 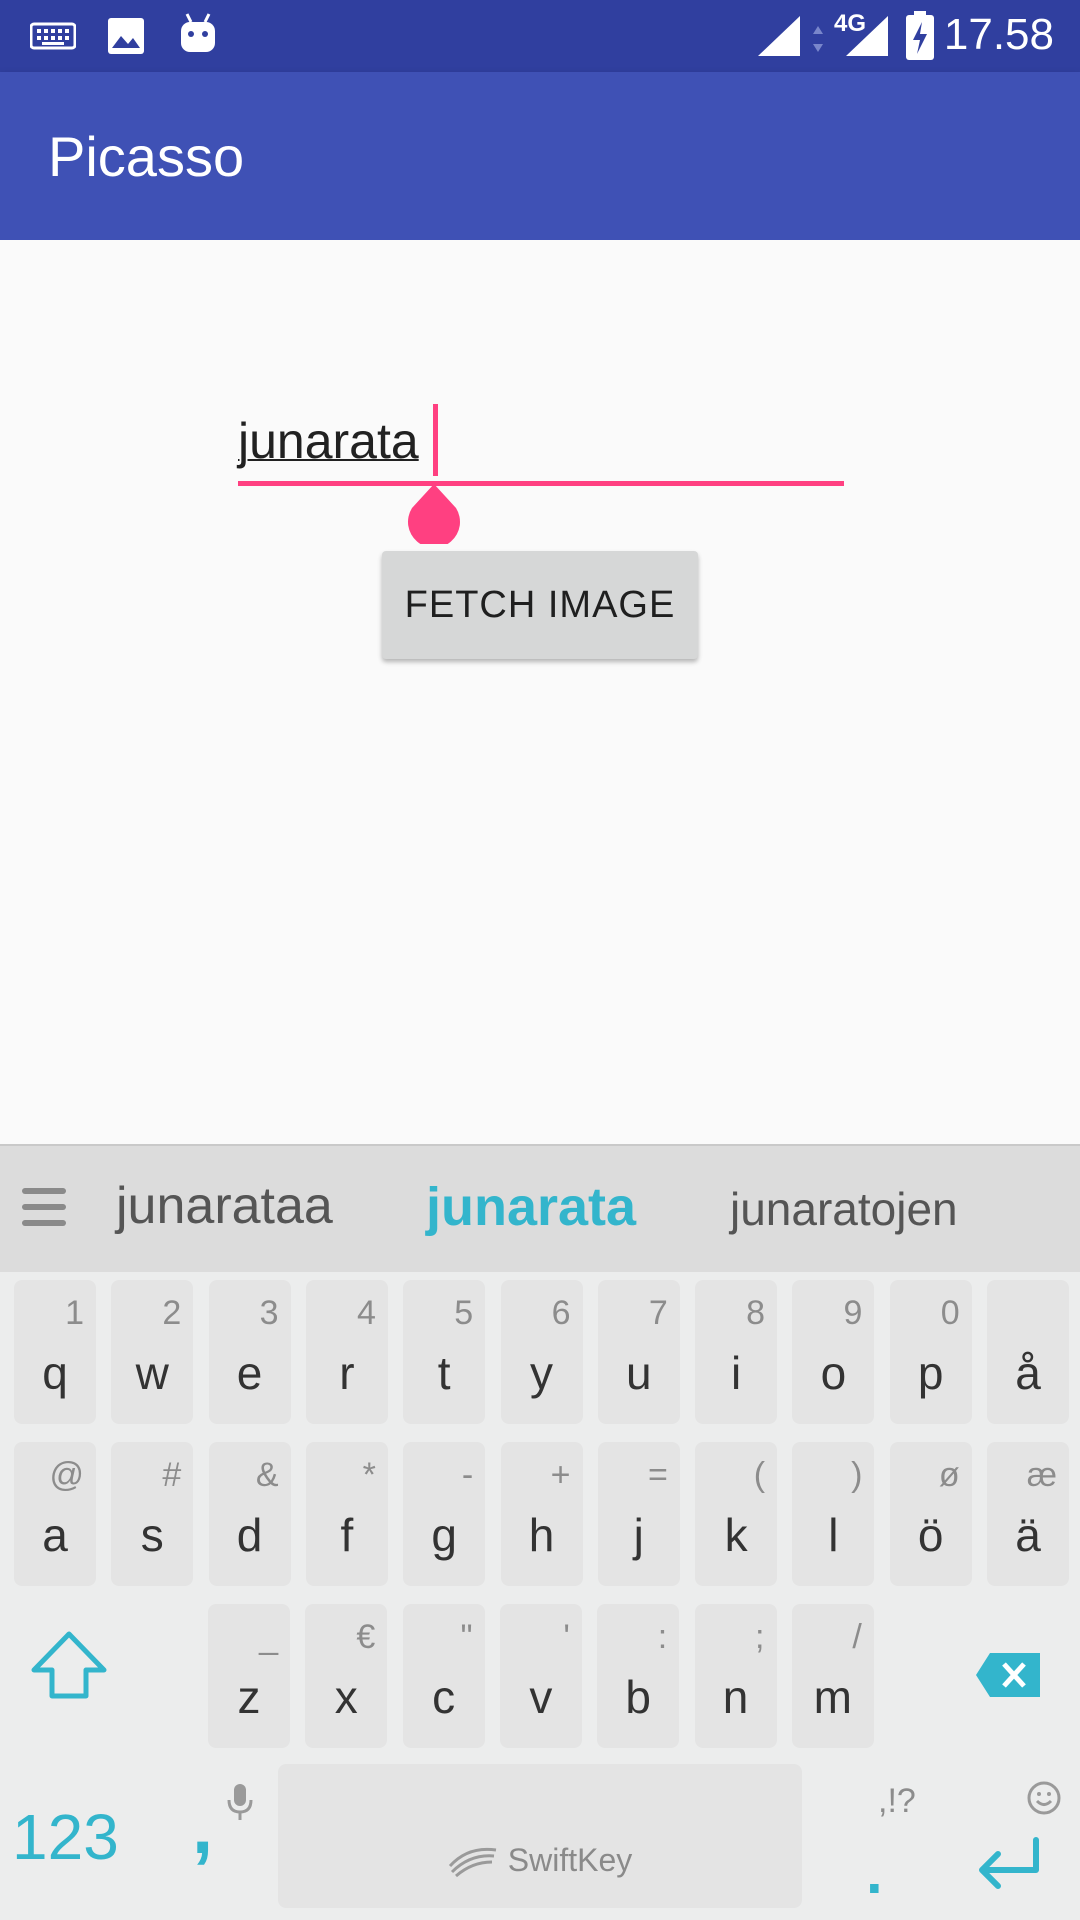 I want to click on key-w: 2w, so click(x=152, y=1352).